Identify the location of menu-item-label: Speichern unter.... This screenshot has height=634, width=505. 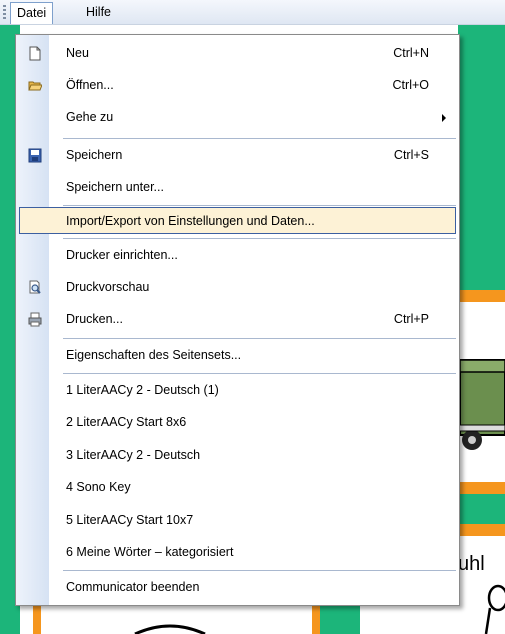
(115, 187).